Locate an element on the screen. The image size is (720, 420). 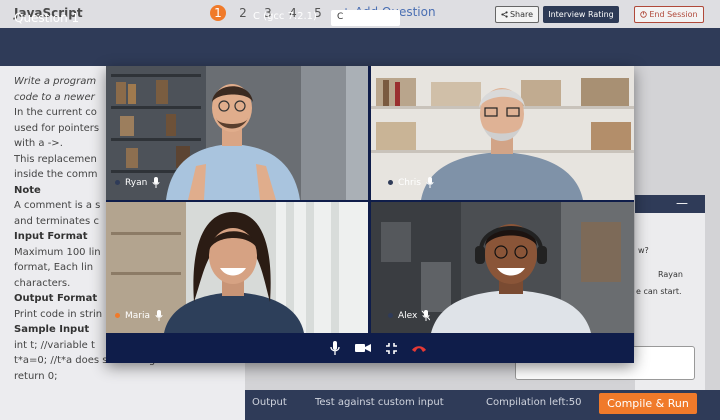
participant-name: Ryan is located at coordinates (136, 182).